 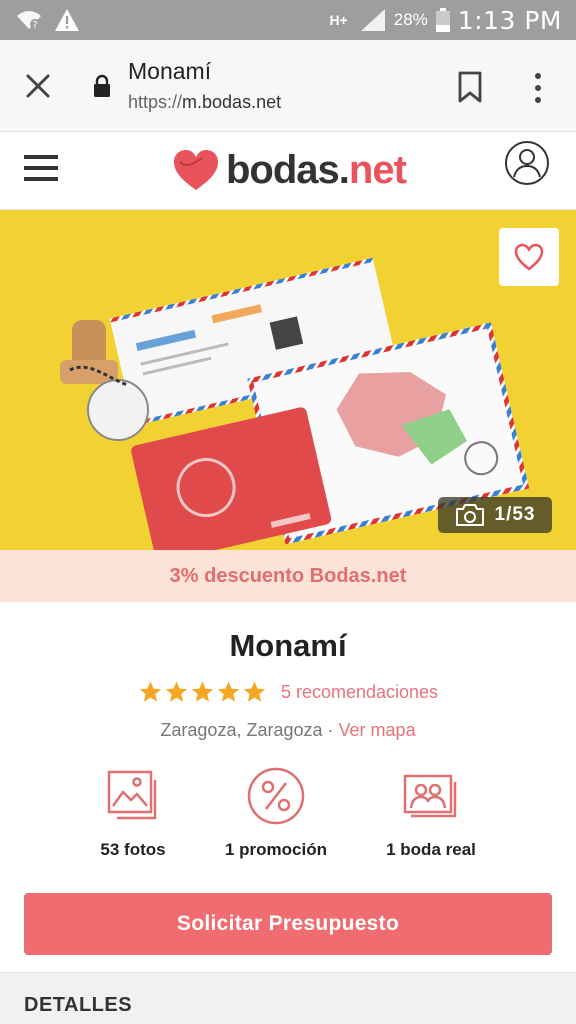 I want to click on network-type: H+, so click(x=338, y=20).